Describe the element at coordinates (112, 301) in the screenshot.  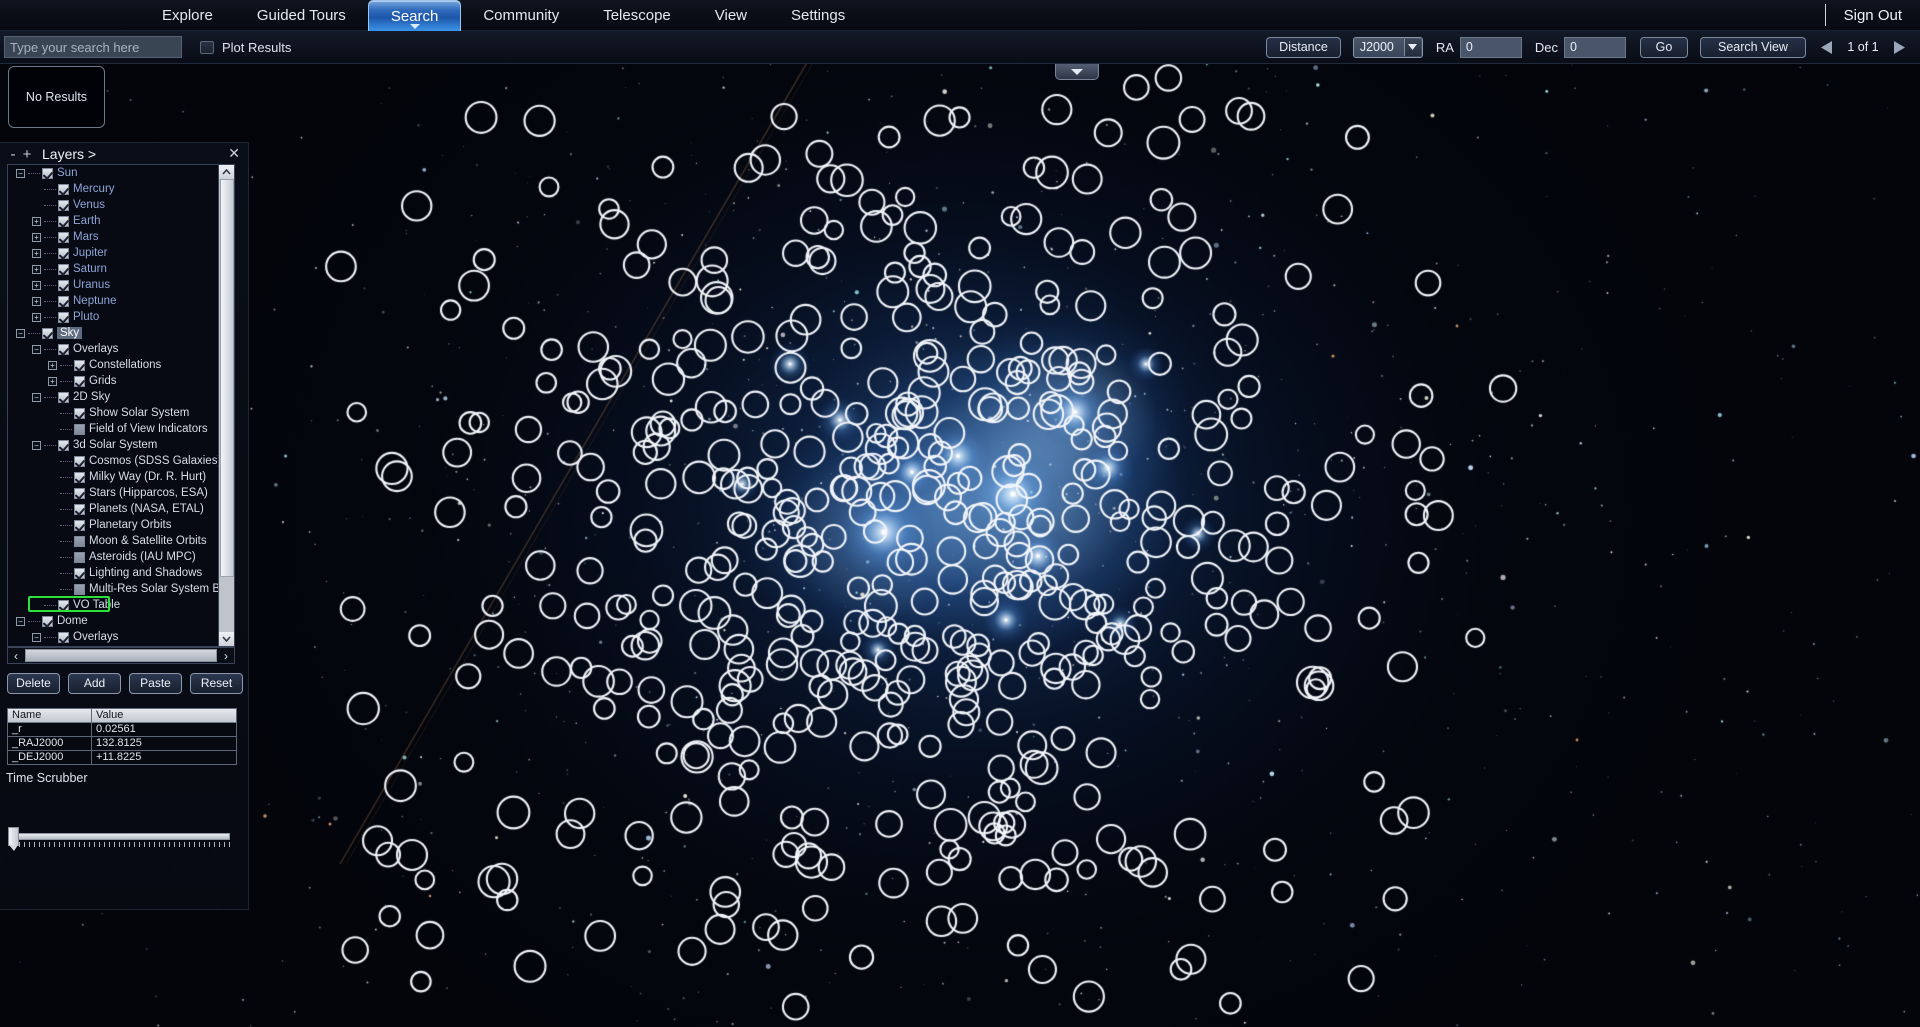
I see `layer-tree-item: + Neptune` at that location.